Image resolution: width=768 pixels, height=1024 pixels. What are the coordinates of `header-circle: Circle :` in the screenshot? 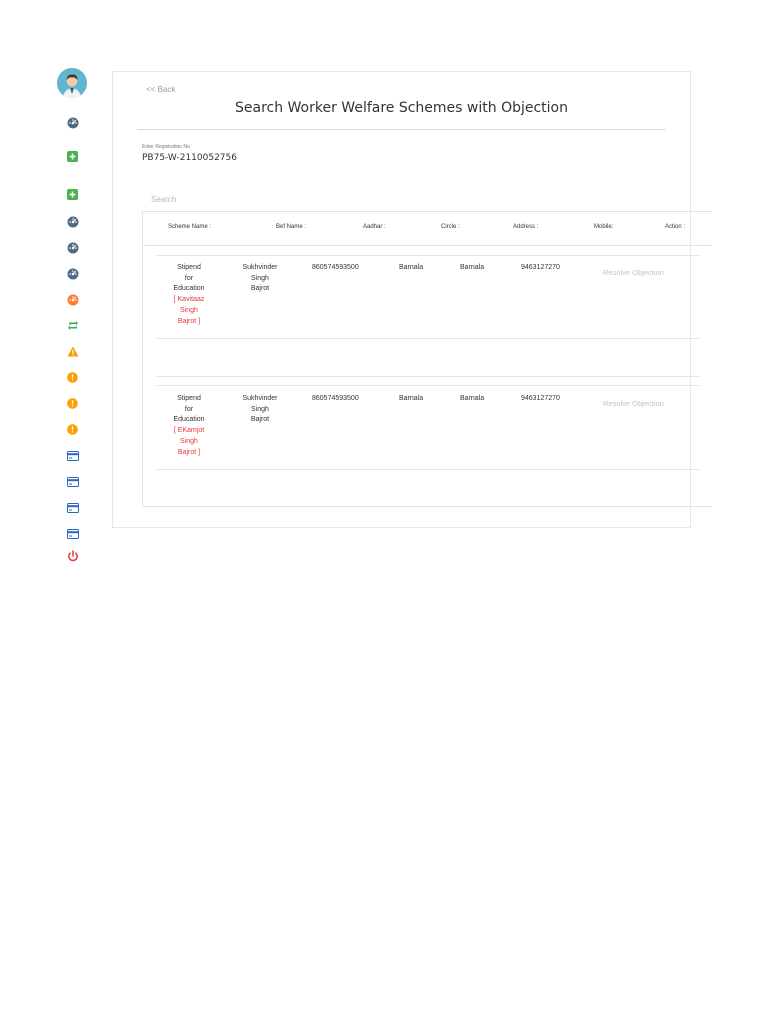 It's located at (450, 227).